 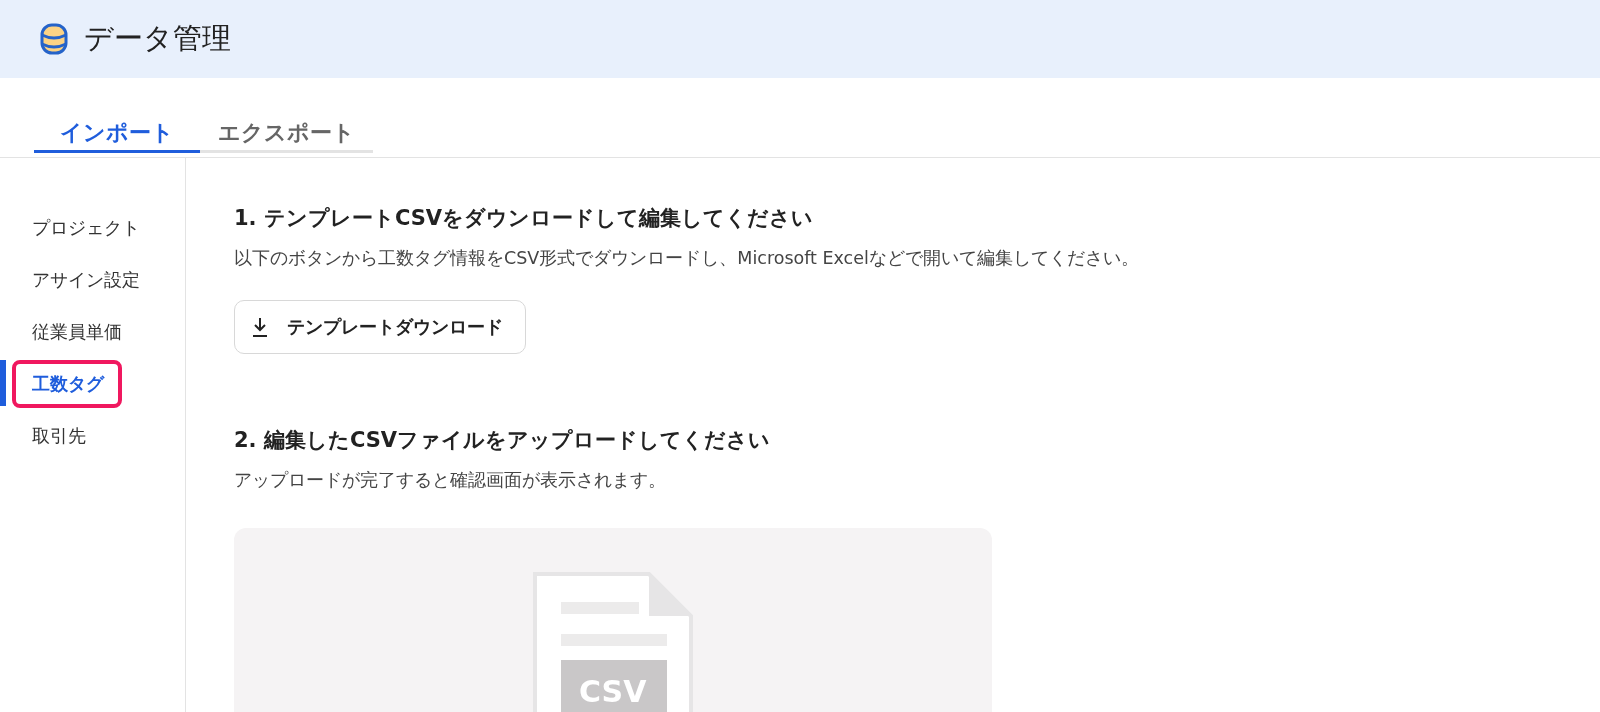 I want to click on sidebar-item: 工数タグ, so click(x=67, y=384).